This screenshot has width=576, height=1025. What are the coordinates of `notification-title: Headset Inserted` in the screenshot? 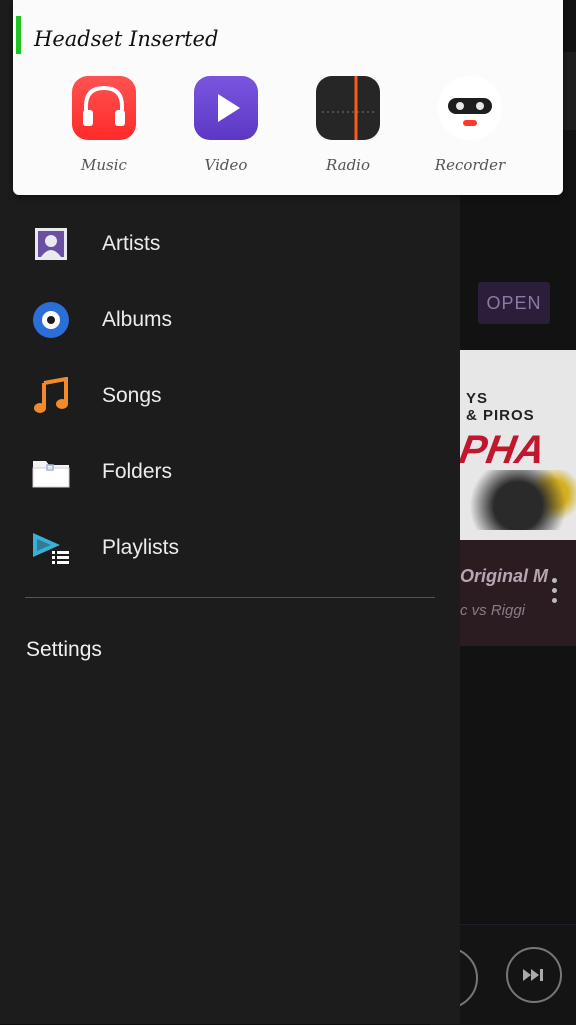 It's located at (126, 39).